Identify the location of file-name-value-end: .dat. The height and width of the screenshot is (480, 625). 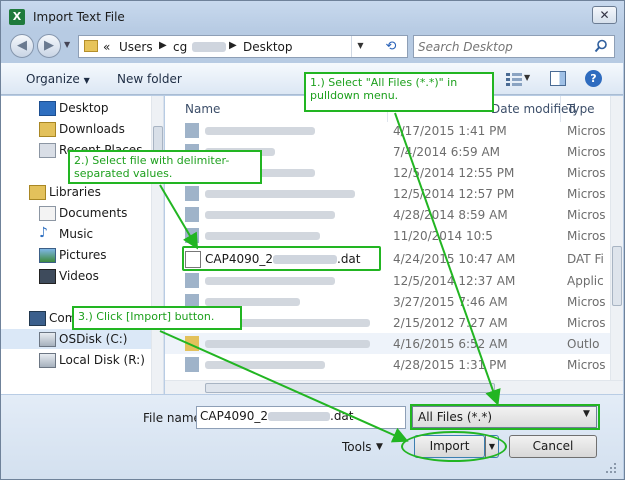
(342, 416).